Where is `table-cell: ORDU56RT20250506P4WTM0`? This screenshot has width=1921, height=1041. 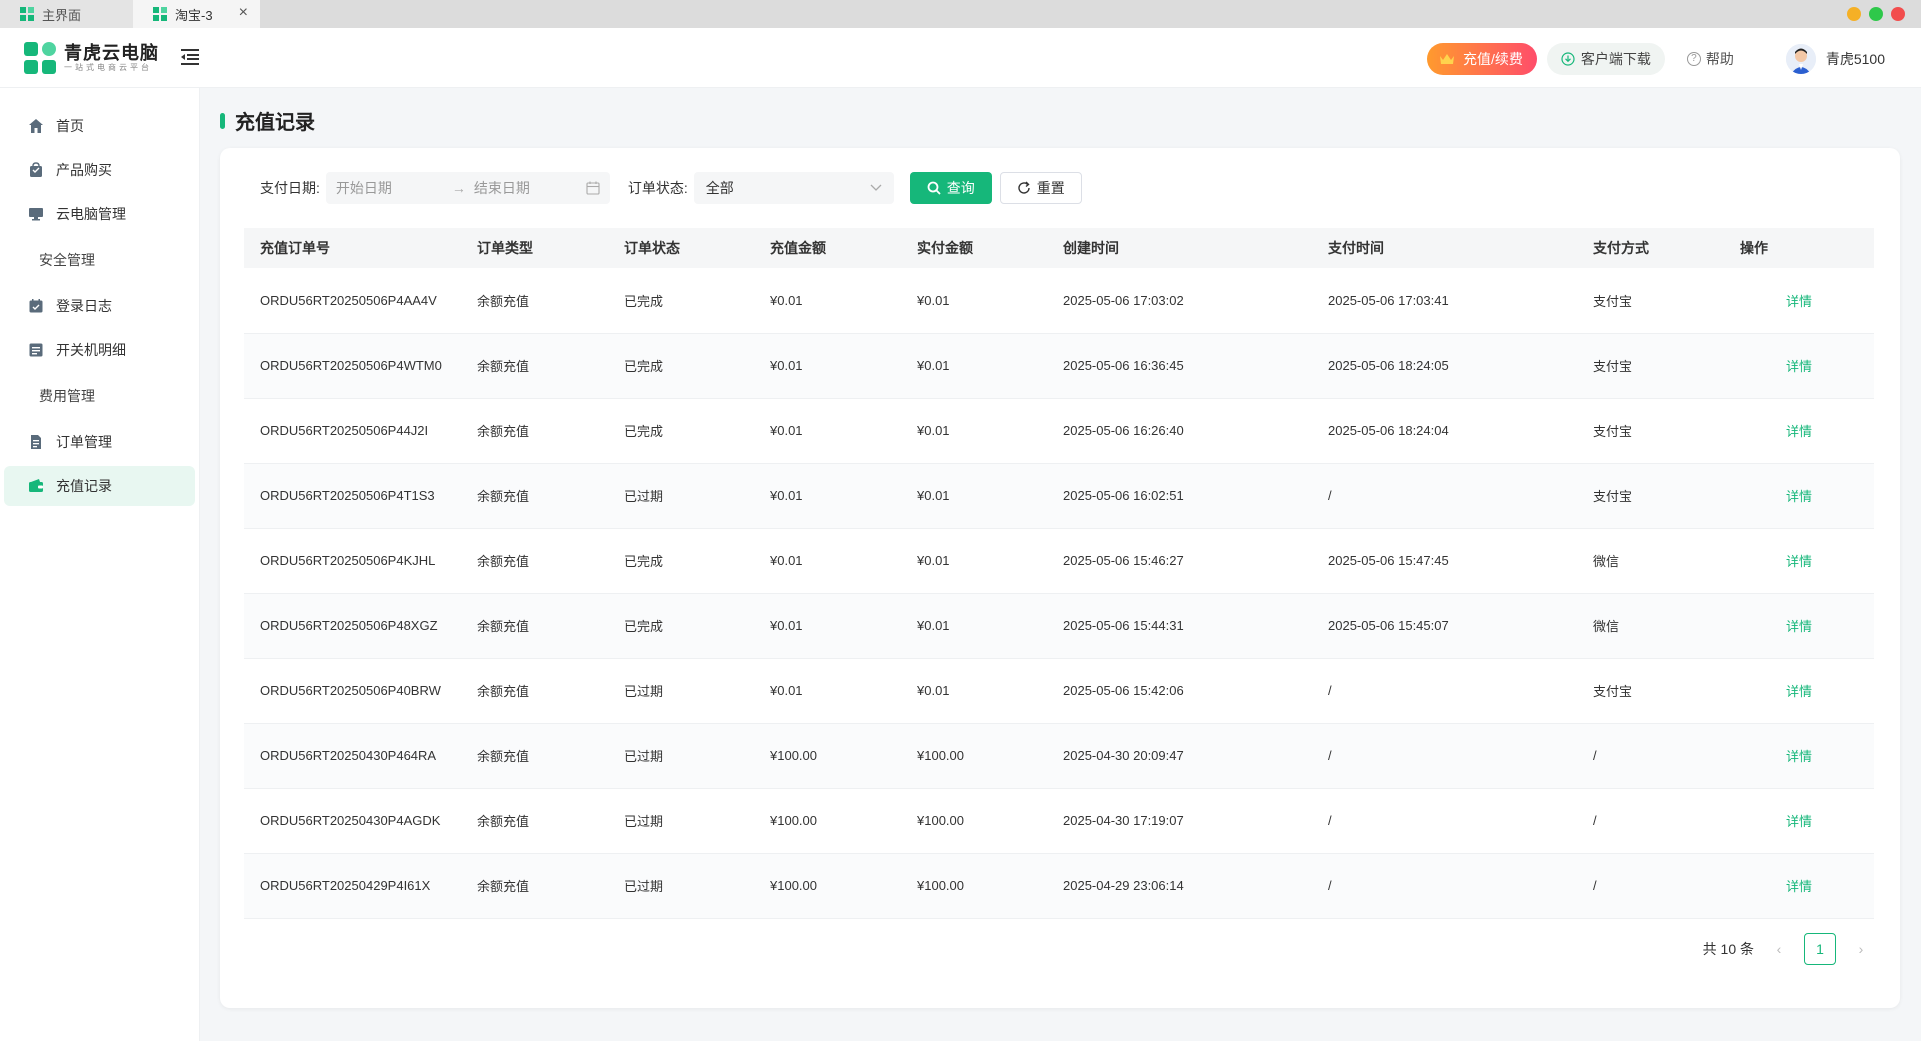
table-cell: ORDU56RT20250506P4WTM0 is located at coordinates (352, 366).